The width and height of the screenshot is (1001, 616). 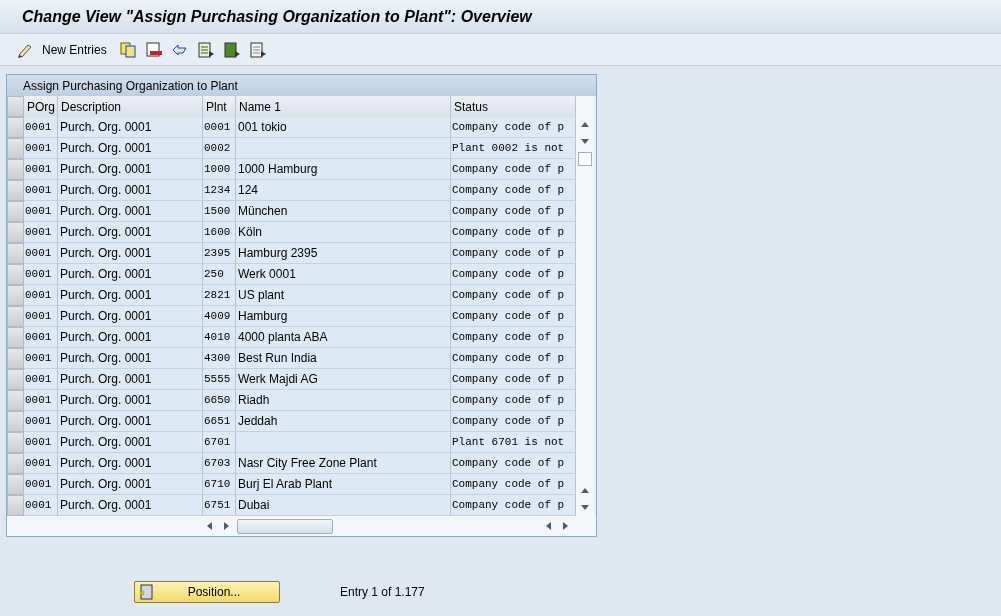 I want to click on select-all-icon, so click(x=205, y=49).